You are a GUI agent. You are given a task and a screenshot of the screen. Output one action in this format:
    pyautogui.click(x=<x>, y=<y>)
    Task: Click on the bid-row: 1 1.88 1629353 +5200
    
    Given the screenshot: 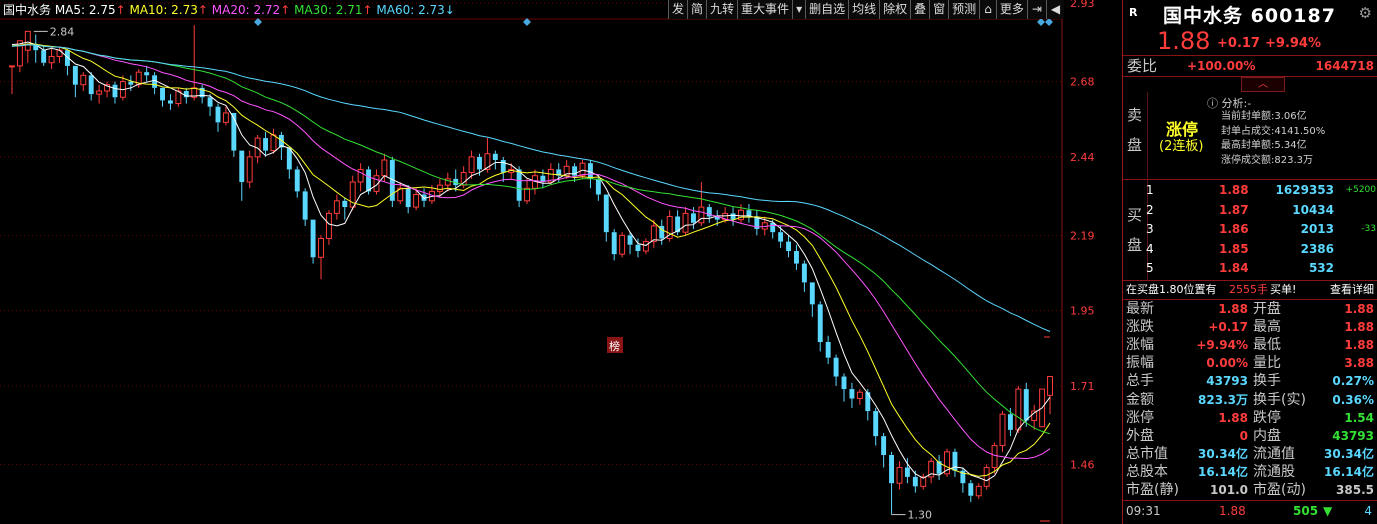 What is the action you would take?
    pyautogui.click(x=1250, y=190)
    